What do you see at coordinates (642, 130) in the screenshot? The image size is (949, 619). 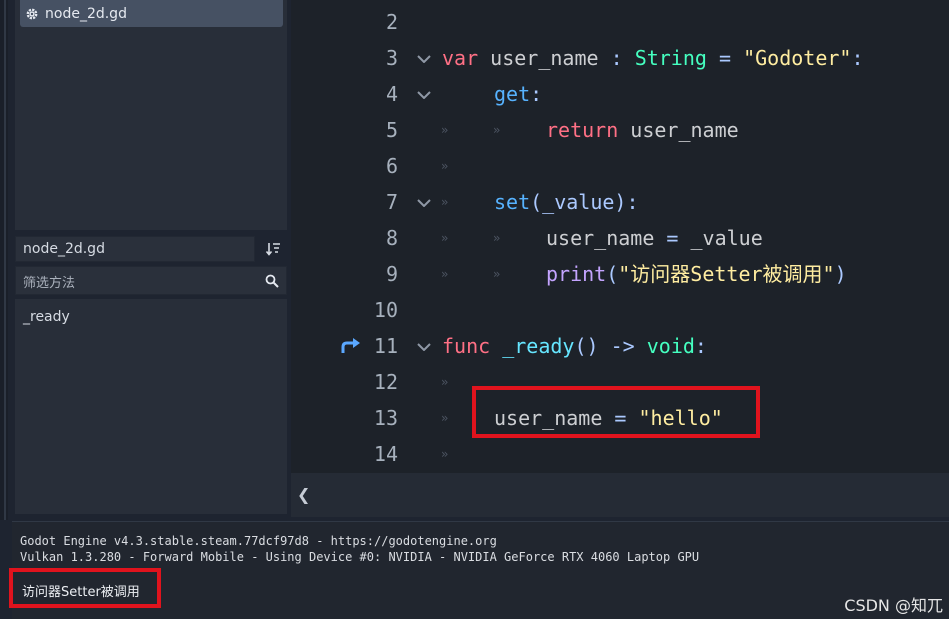 I see `code-text: return user_name` at bounding box center [642, 130].